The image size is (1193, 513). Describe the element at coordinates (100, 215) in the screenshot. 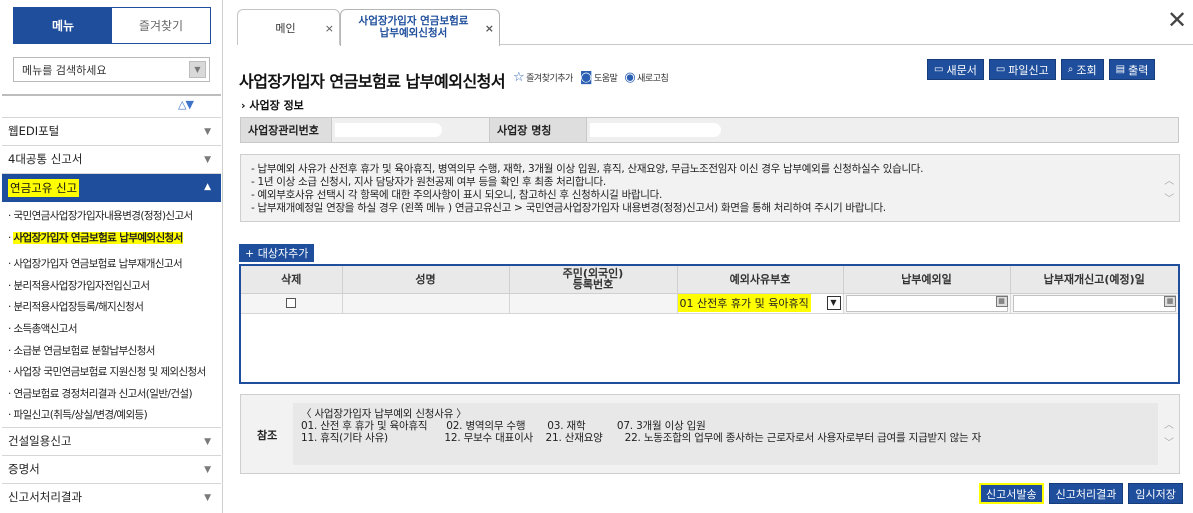

I see `submenu-item: · 국민연금사업장가입자내용변경(정정)신고서` at that location.